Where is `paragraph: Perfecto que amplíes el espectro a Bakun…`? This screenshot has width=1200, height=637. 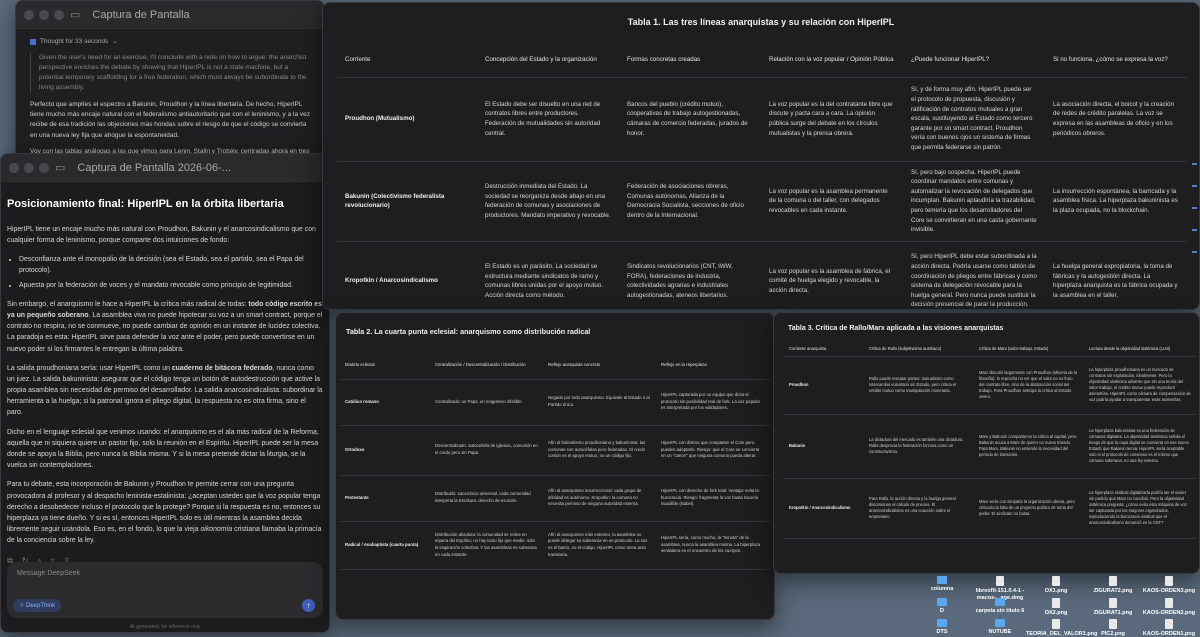 paragraph: Perfecto que amplíes el espectro a Bakun… is located at coordinates (170, 120).